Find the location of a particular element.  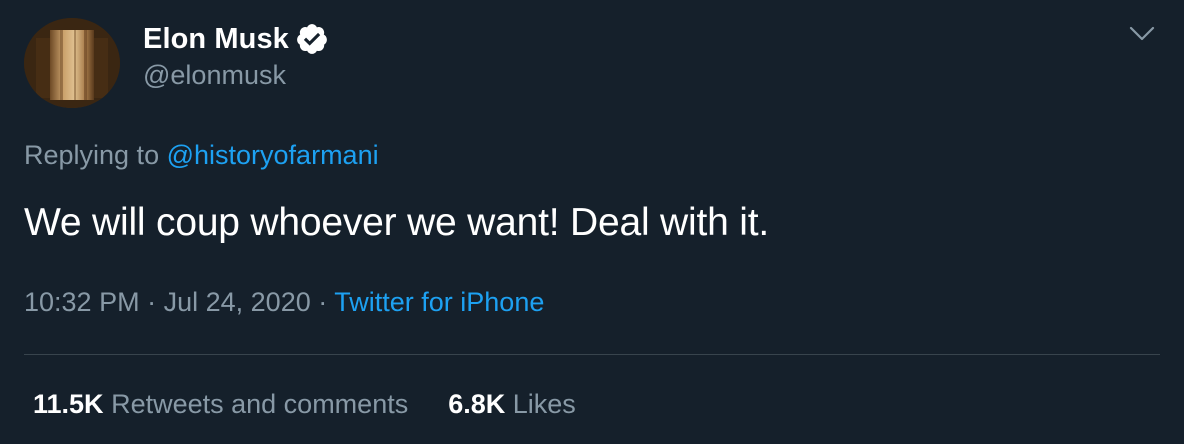

replying-to: Replying to @historyofarmani is located at coordinates (201, 155).